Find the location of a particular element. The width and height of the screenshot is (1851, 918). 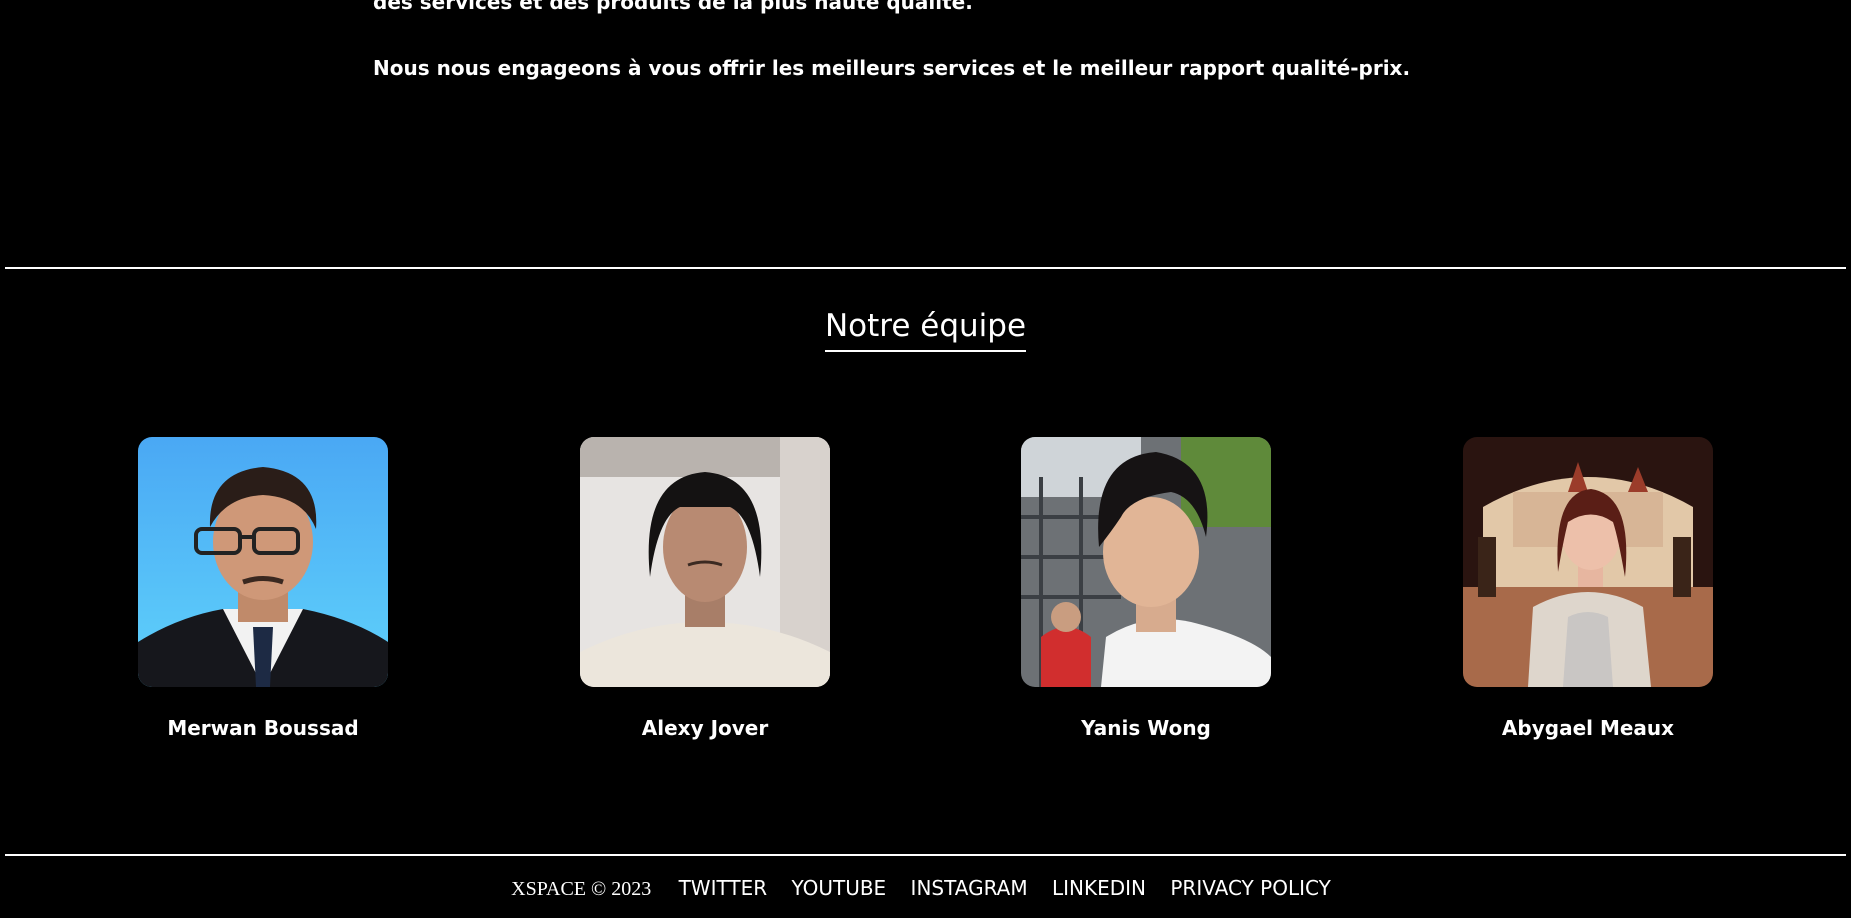

team-member-card: Abygael Meaux is located at coordinates (1588, 588).